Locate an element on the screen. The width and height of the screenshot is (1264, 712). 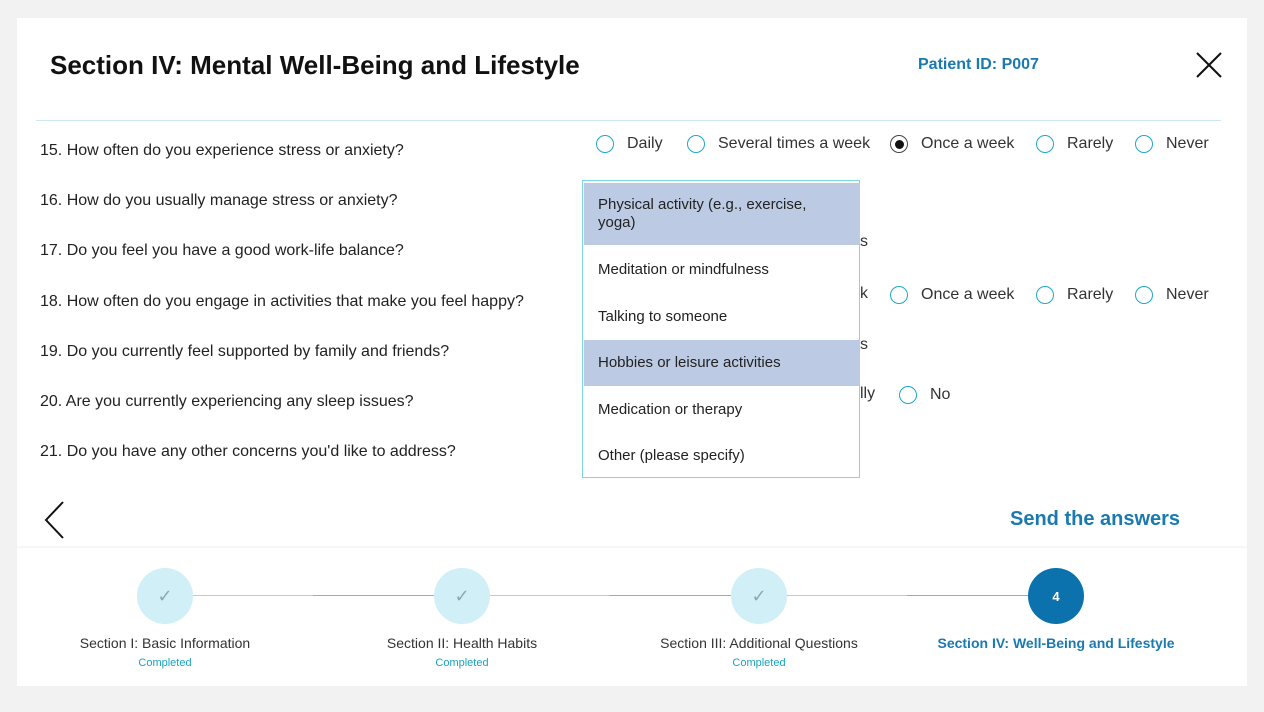
step-2-check-icon: ✓ is located at coordinates (462, 596).